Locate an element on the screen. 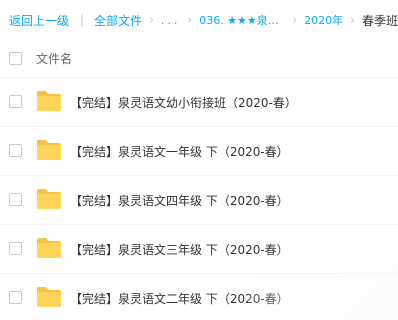  file-name: 【完结】泉灵语文四年级 下（2020-春） is located at coordinates (179, 200).